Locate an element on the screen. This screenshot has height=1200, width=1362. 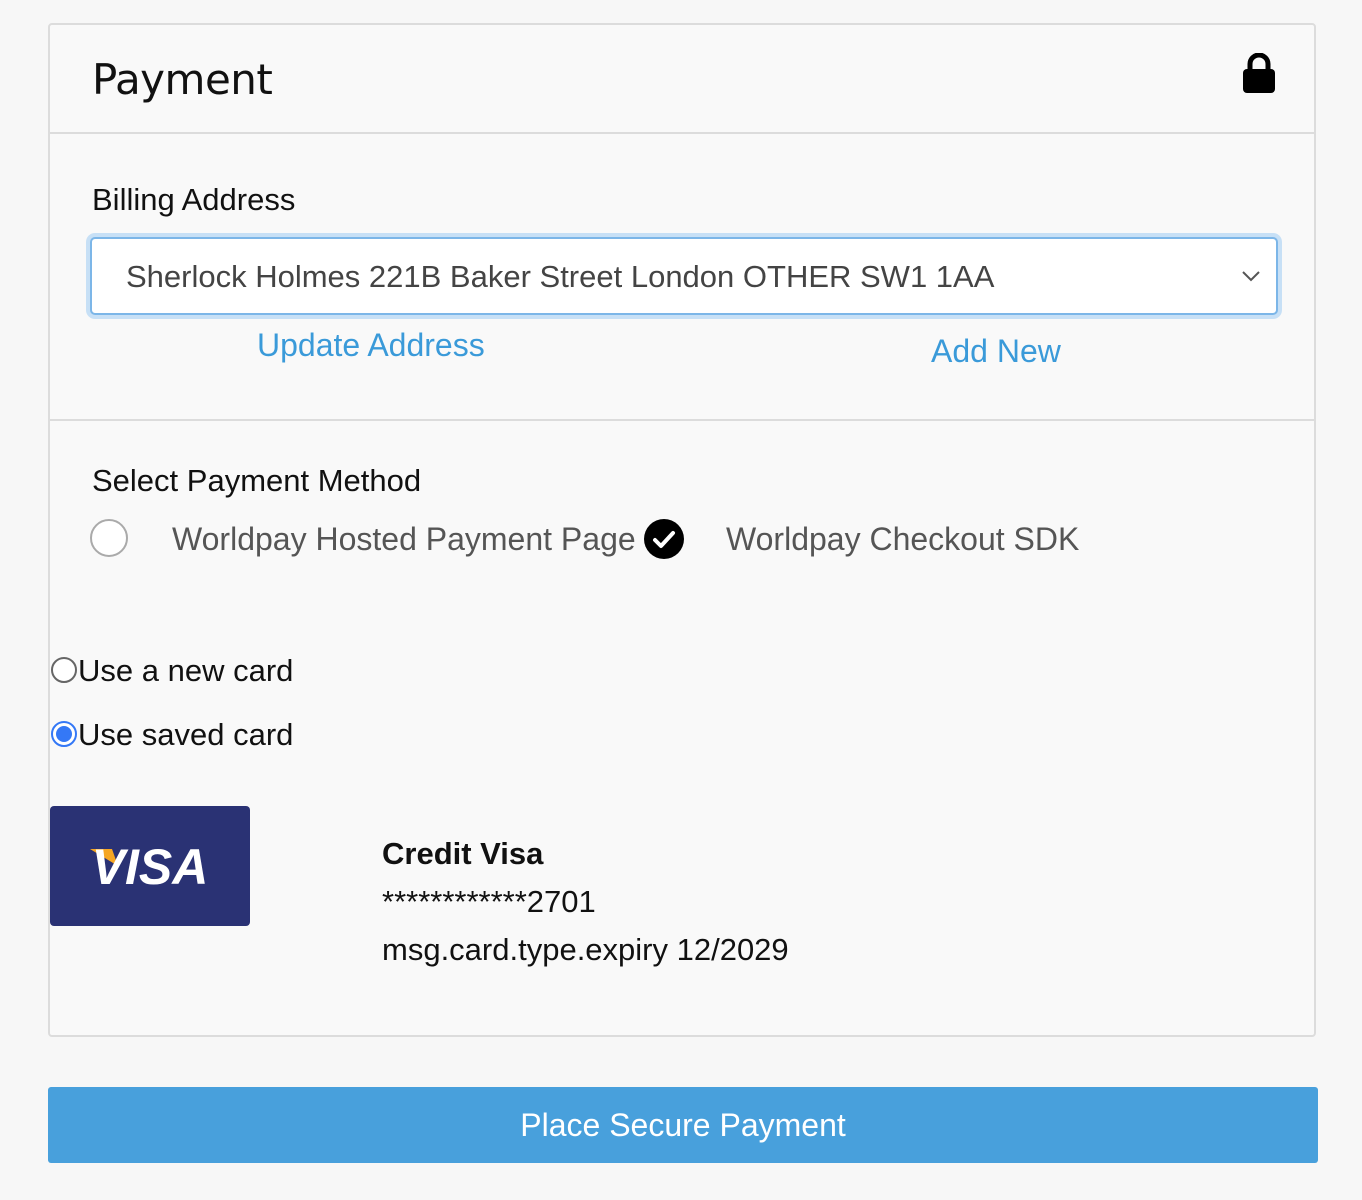
saved-card-radio is located at coordinates (64, 734).